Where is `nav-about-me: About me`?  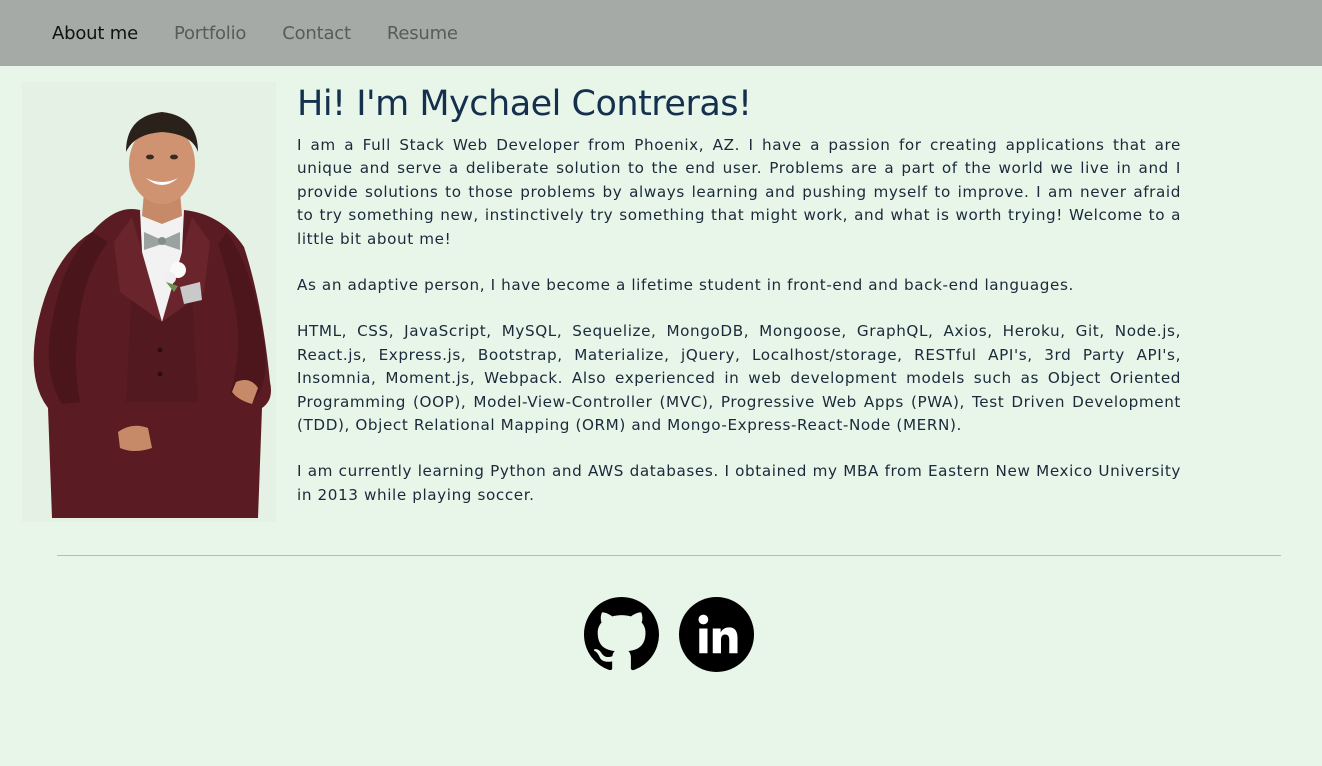
nav-about-me: About me is located at coordinates (95, 33).